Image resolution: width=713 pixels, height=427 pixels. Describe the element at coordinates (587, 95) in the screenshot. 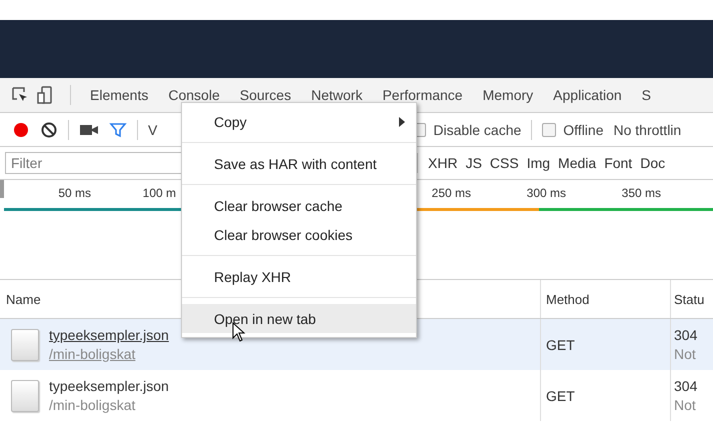

I see `panel-tab: Application` at that location.